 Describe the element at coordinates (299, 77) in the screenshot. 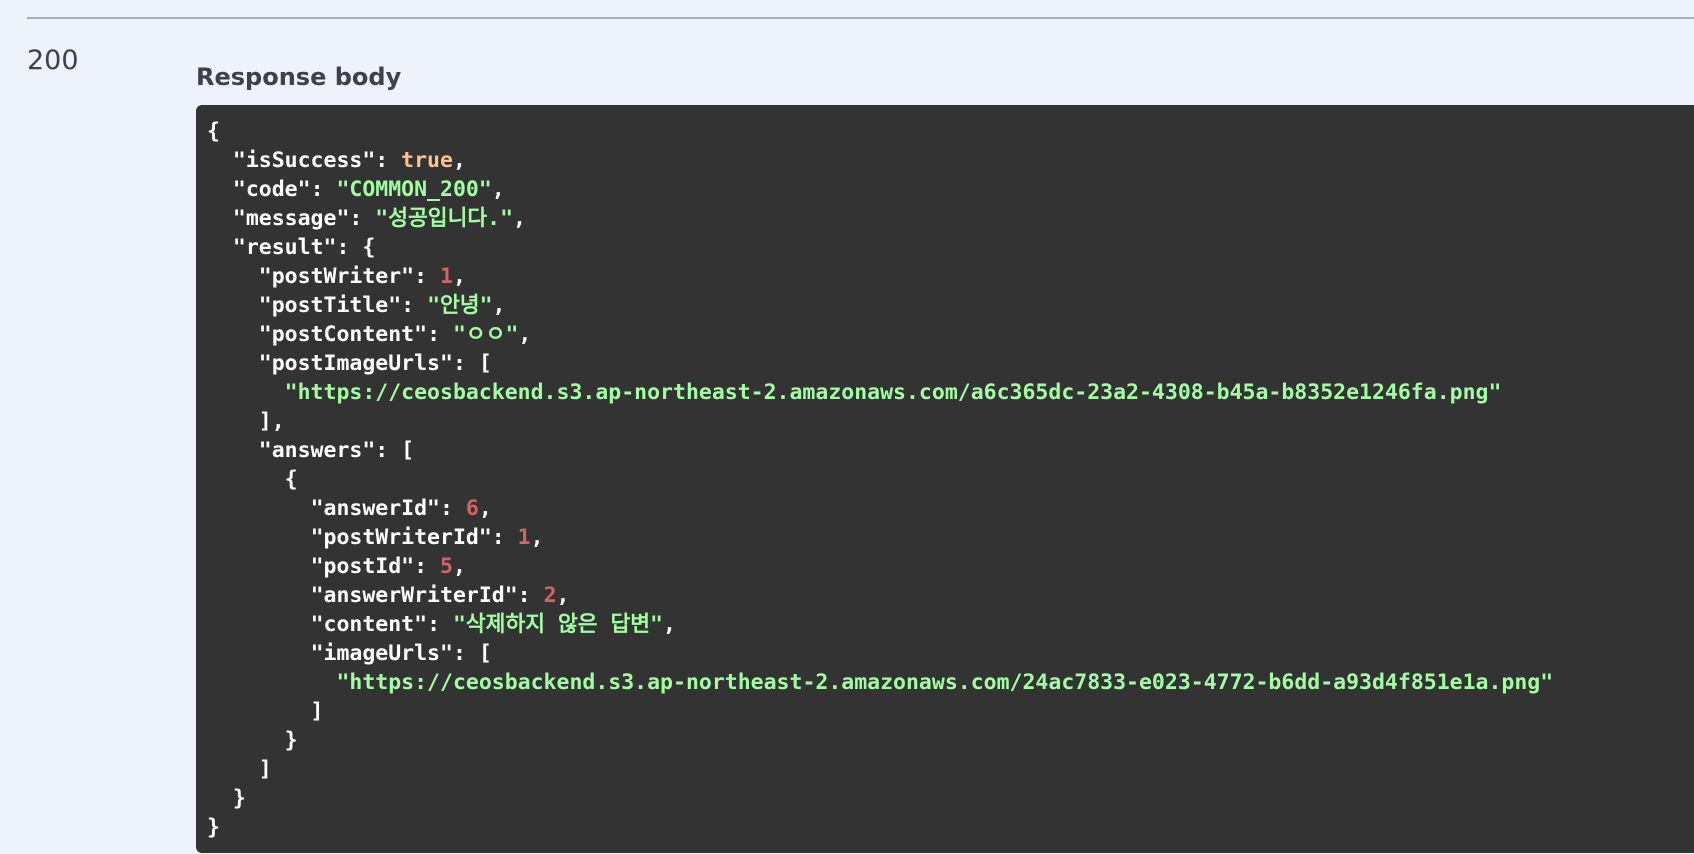

I see `response-body-title: Response body` at that location.